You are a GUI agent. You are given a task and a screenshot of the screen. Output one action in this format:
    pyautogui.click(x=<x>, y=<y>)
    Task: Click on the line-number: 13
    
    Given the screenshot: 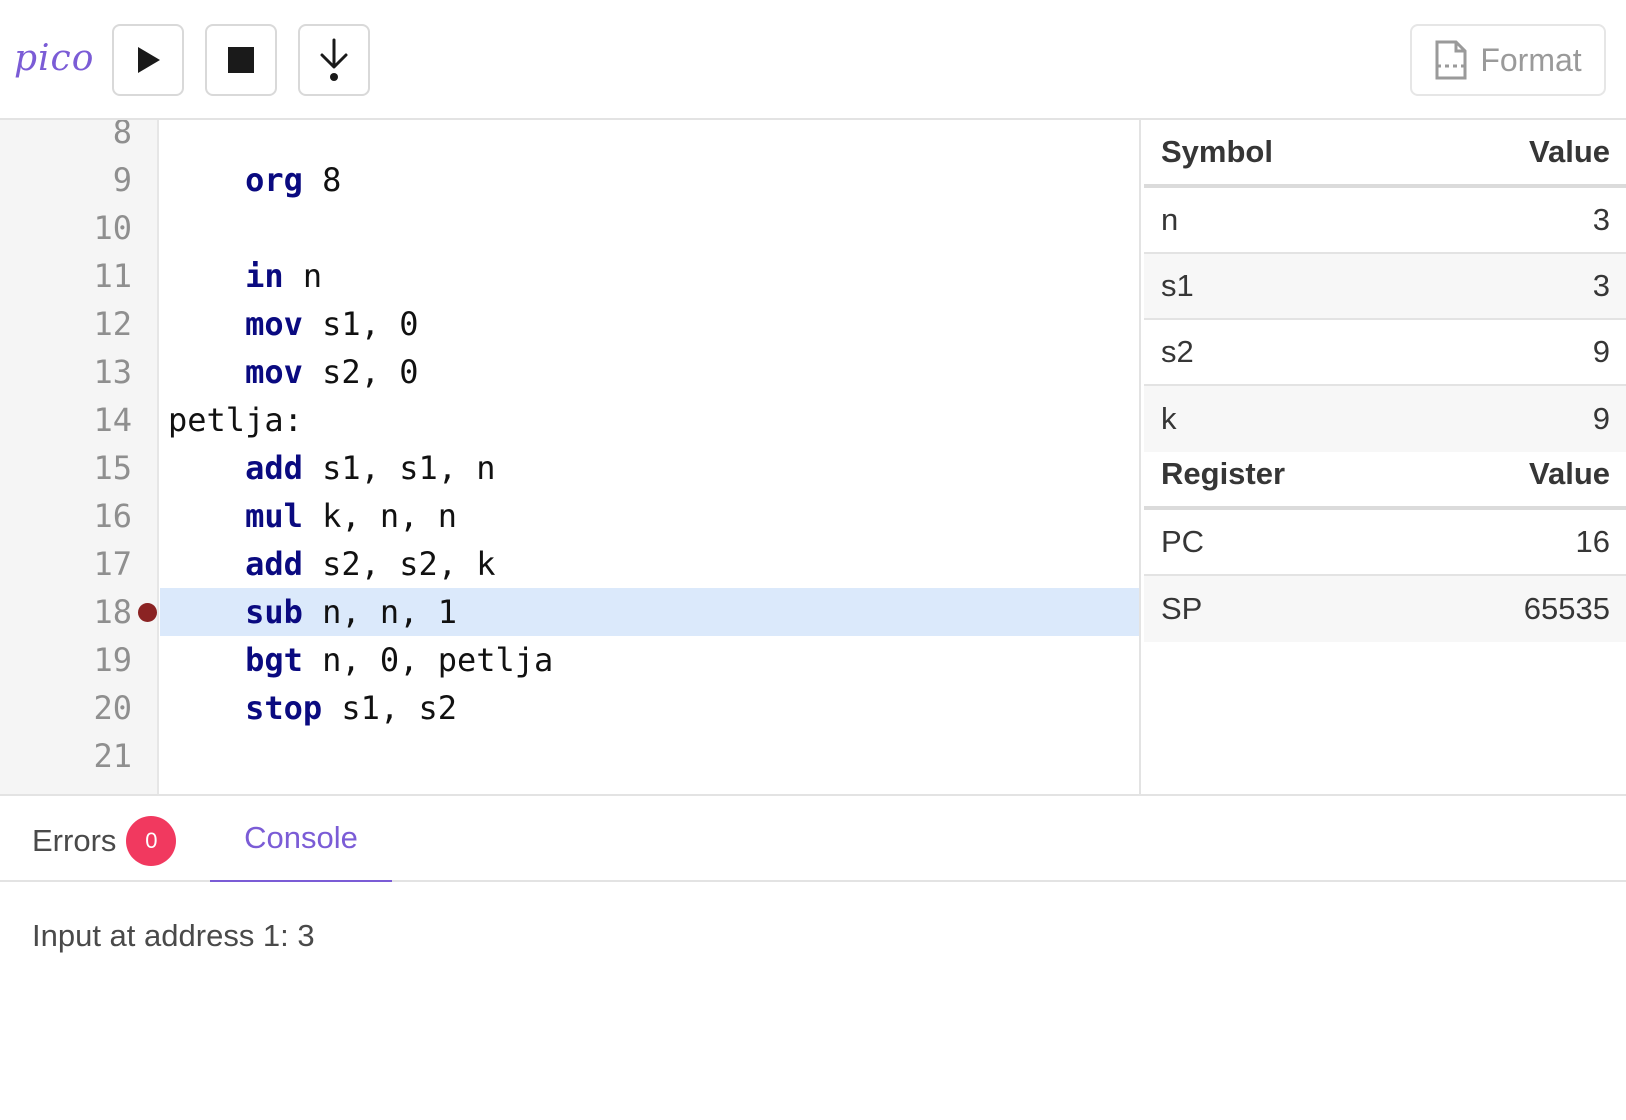 What is the action you would take?
    pyautogui.click(x=66, y=372)
    